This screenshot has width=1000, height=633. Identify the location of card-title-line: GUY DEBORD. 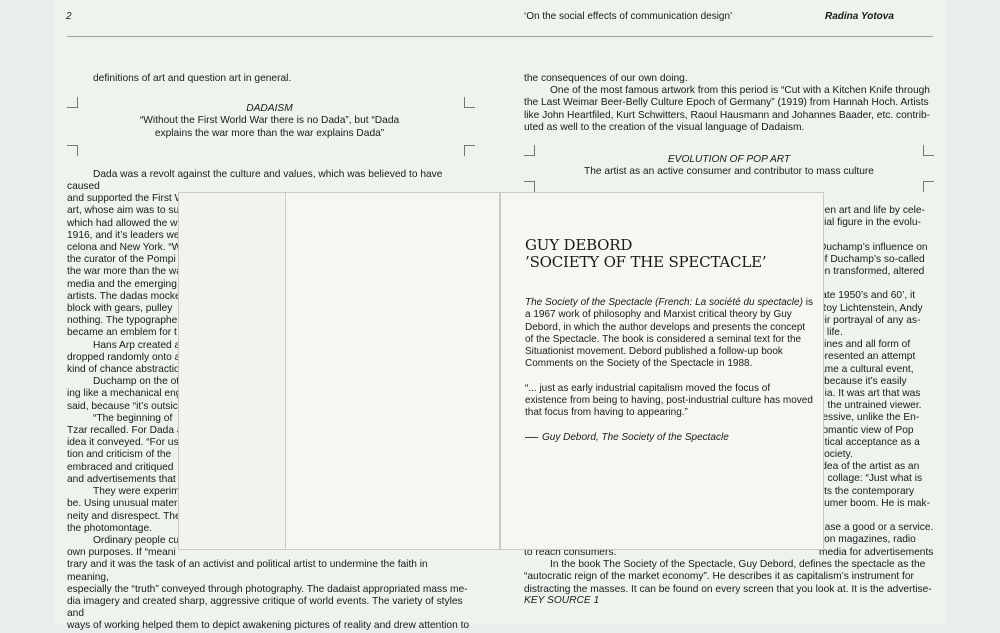
(579, 245).